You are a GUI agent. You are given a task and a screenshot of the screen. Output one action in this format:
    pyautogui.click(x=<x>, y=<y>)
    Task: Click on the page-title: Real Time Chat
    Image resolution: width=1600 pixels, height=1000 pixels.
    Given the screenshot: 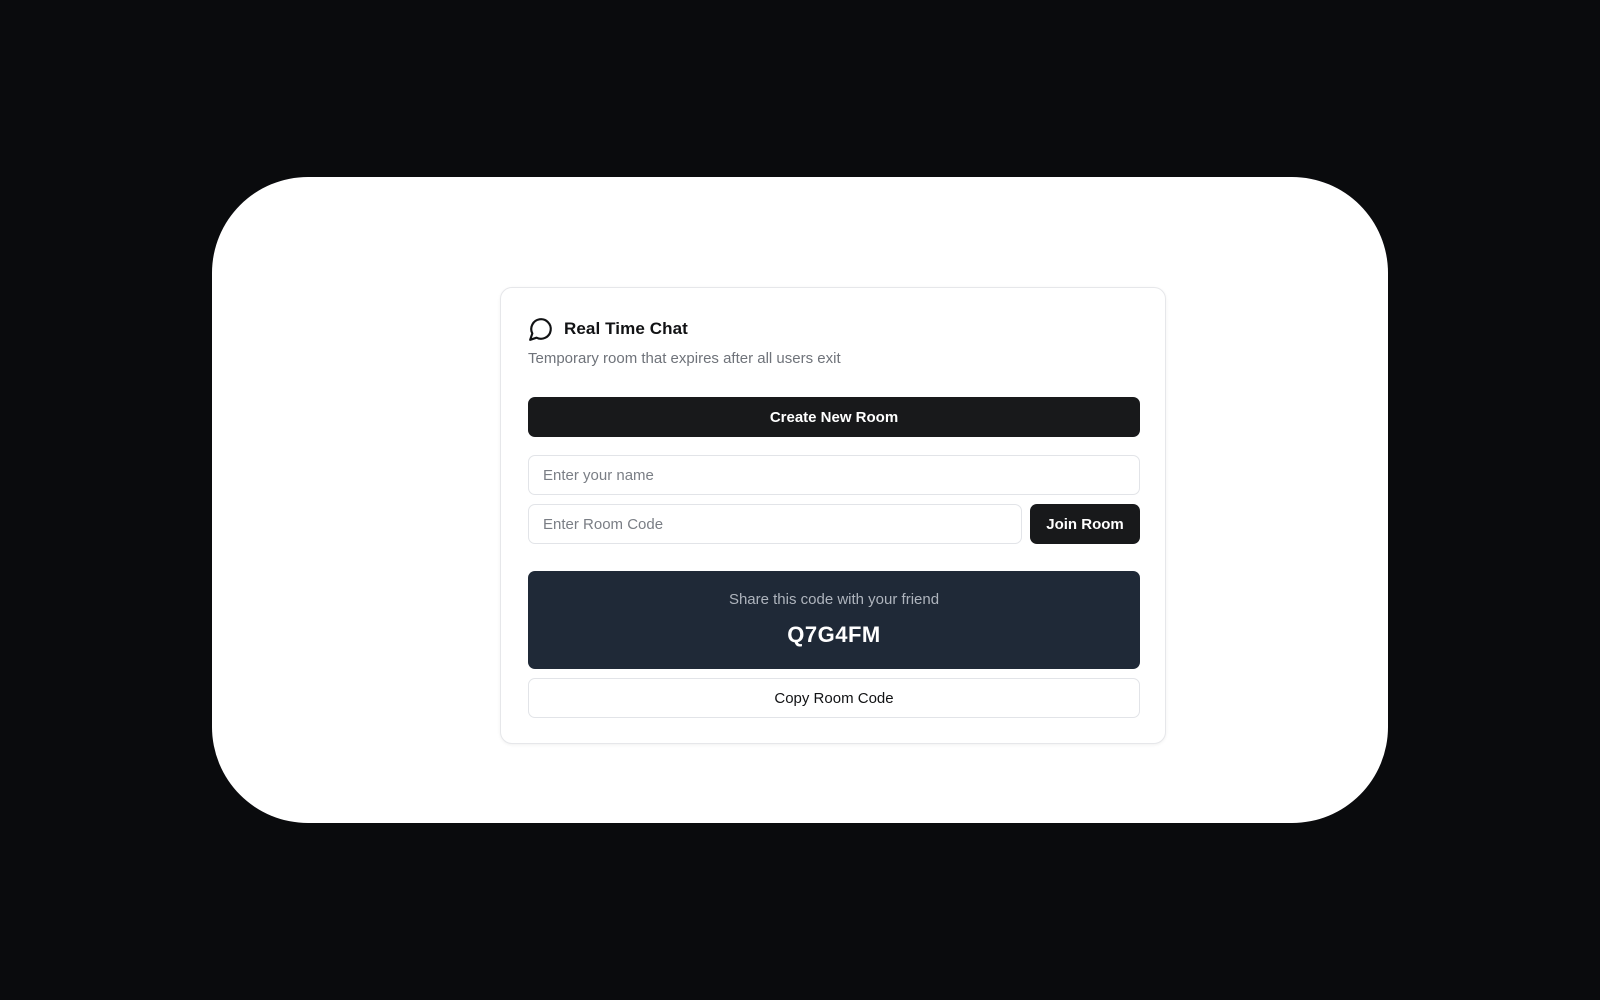 What is the action you would take?
    pyautogui.click(x=626, y=328)
    